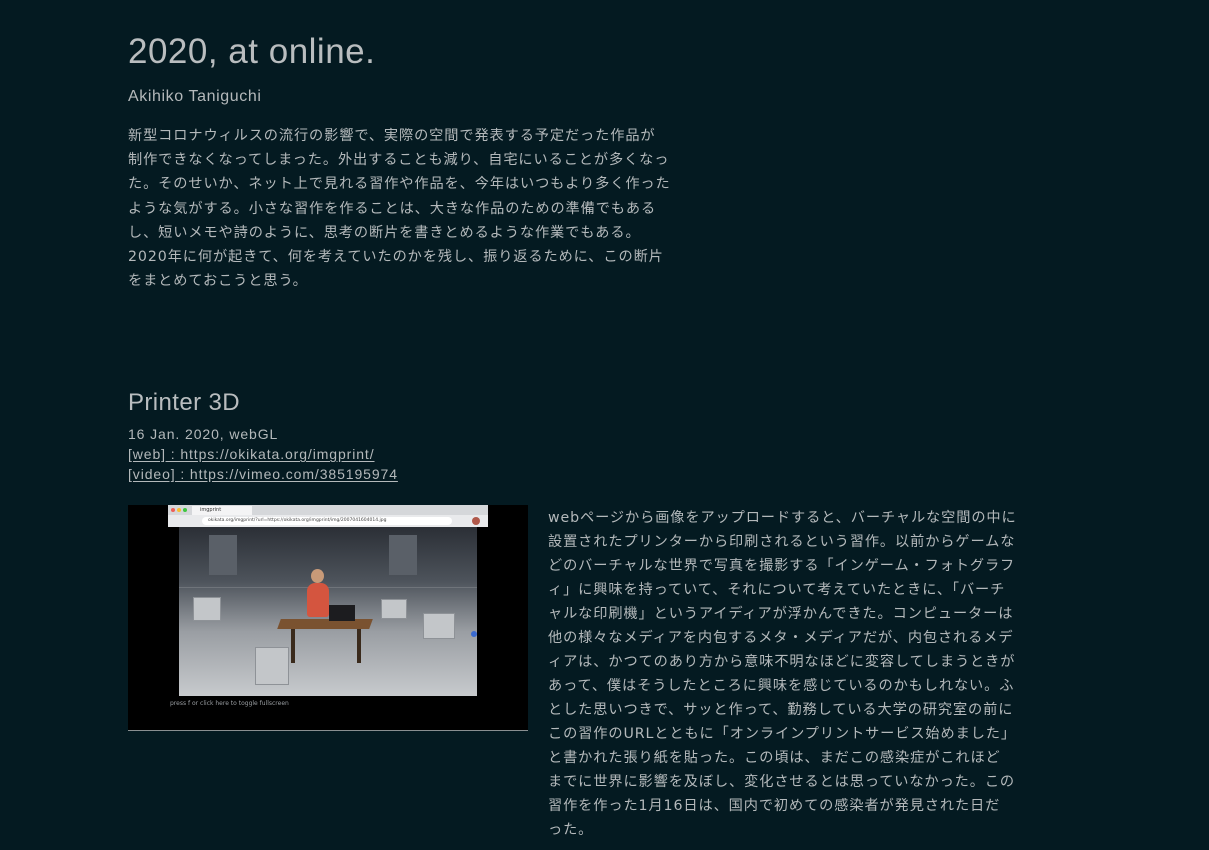  Describe the element at coordinates (195, 96) in the screenshot. I see `author-name: Akihiko Taniguchi` at that location.